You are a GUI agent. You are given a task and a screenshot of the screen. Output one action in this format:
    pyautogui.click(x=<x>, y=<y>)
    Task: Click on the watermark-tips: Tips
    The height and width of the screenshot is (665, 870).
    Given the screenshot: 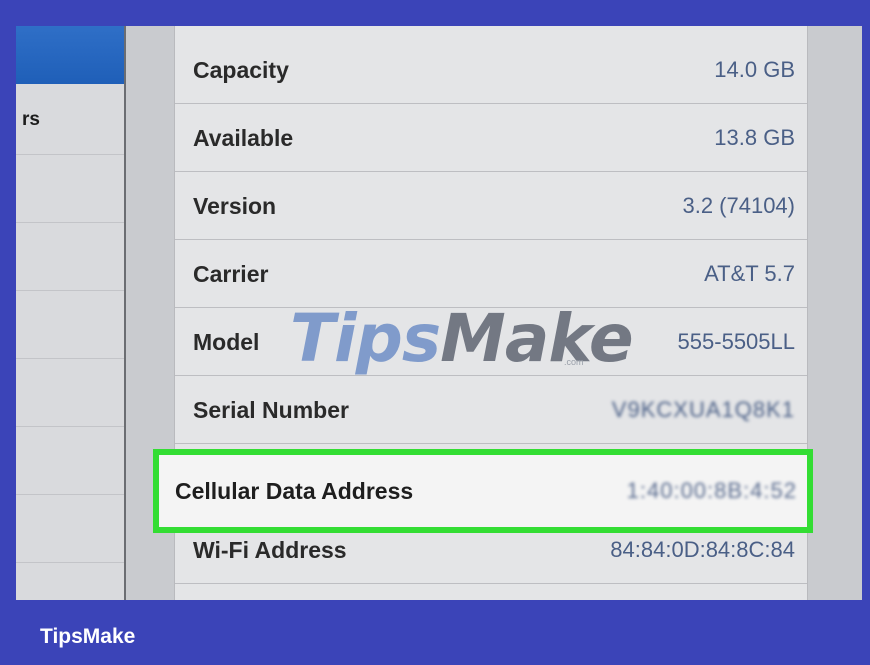 What is the action you would take?
    pyautogui.click(x=365, y=338)
    